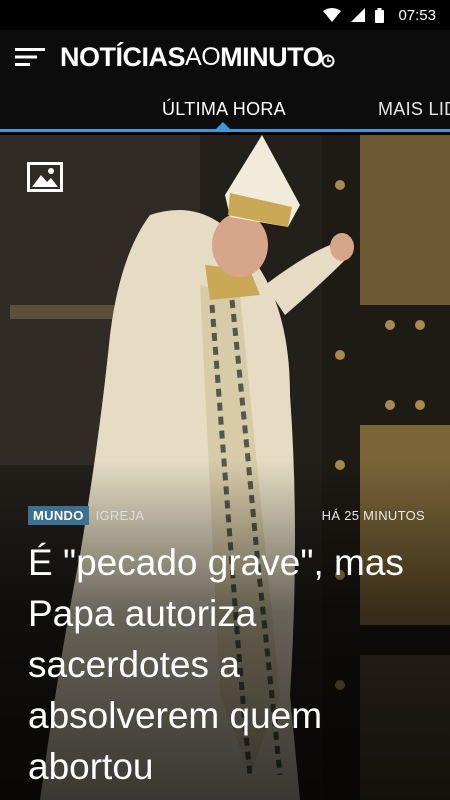 The width and height of the screenshot is (450, 800). What do you see at coordinates (58, 515) in the screenshot?
I see `category-badge: MUNDO` at bounding box center [58, 515].